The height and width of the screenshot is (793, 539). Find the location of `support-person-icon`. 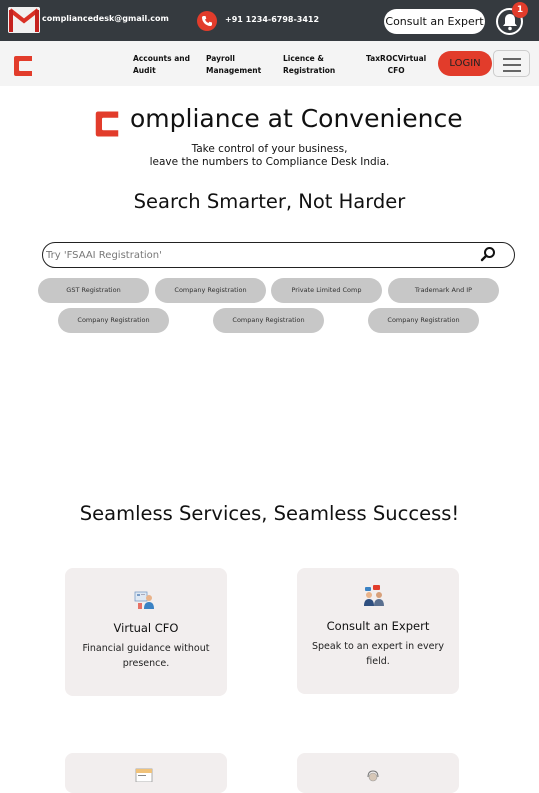

support-person-icon is located at coordinates (373, 776).